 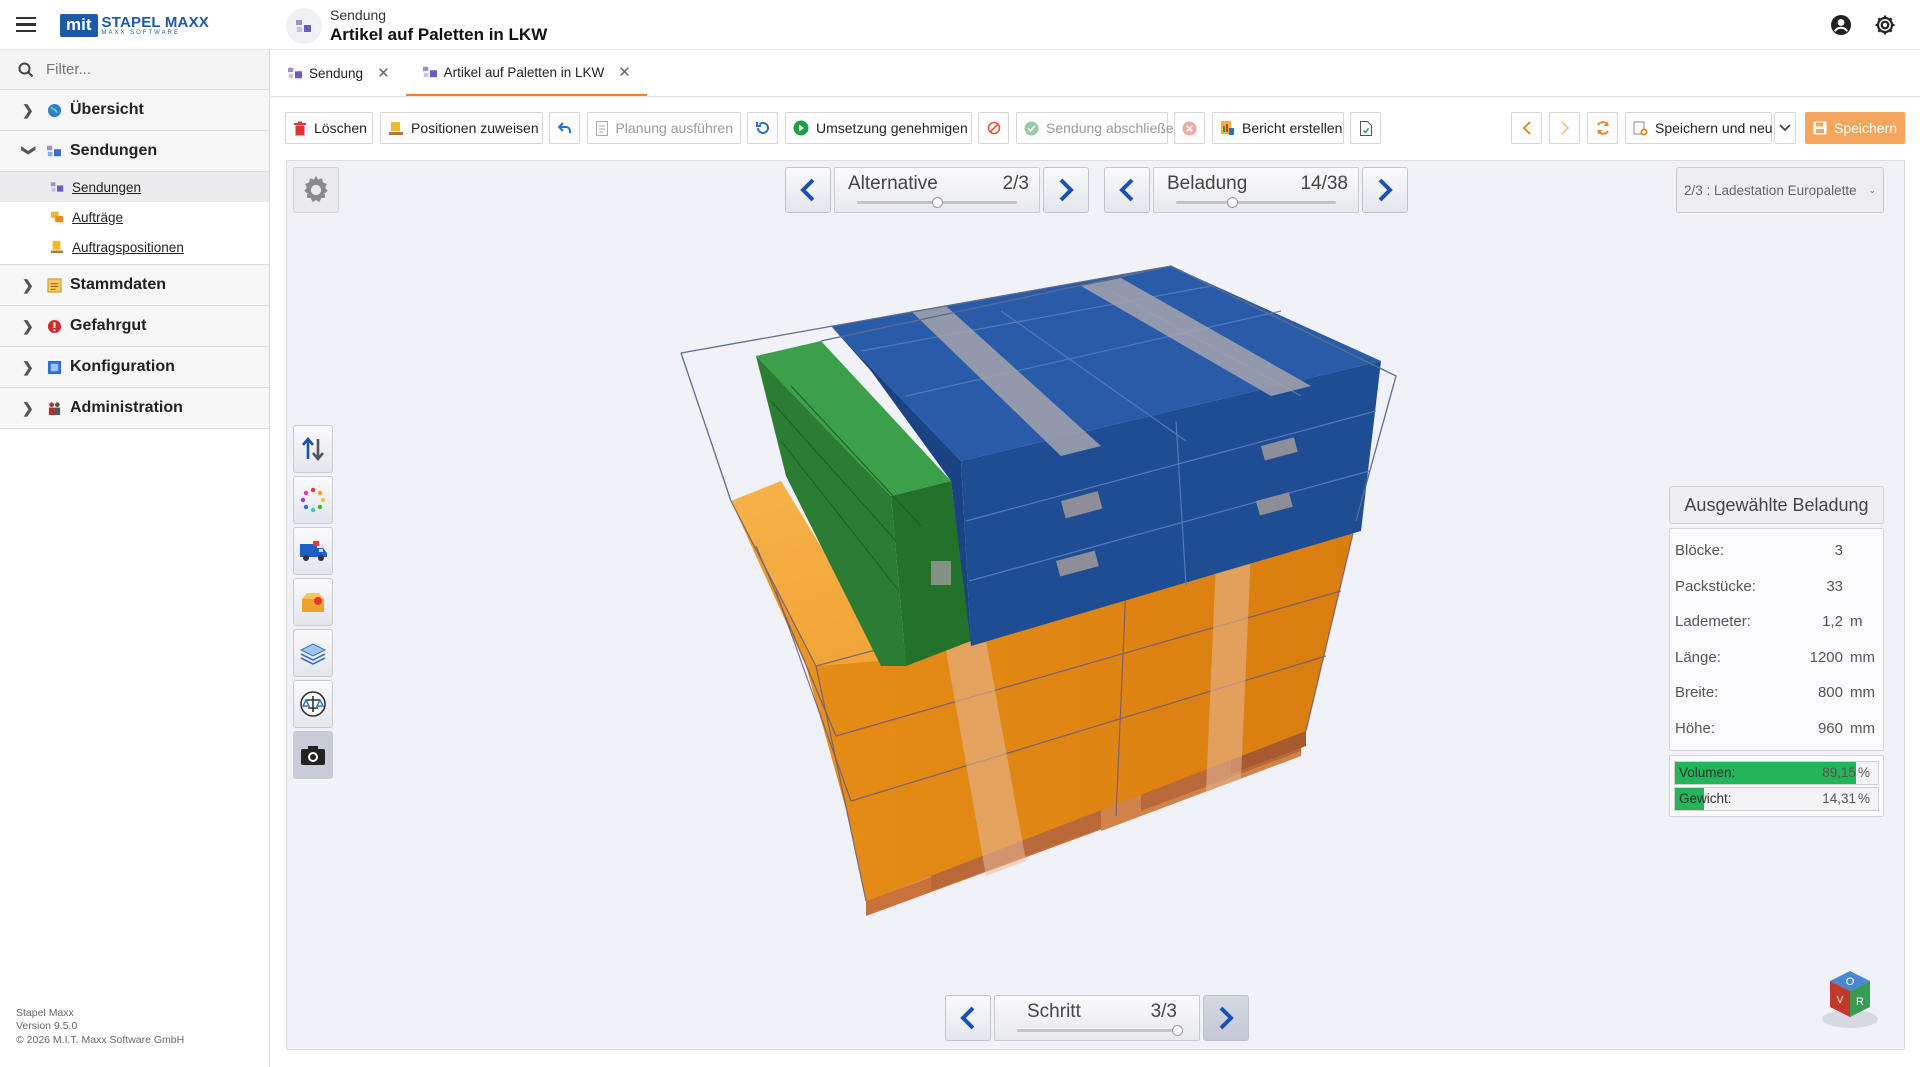 I want to click on truck-view-button, so click(x=313, y=551).